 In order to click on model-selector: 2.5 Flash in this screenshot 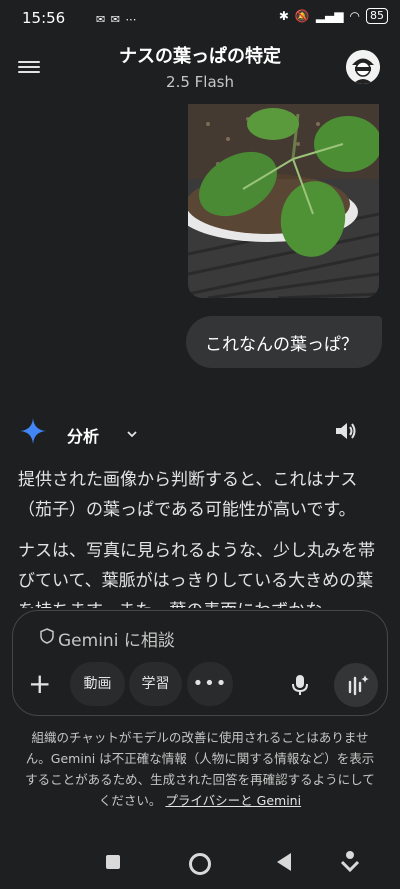, I will do `click(200, 82)`.